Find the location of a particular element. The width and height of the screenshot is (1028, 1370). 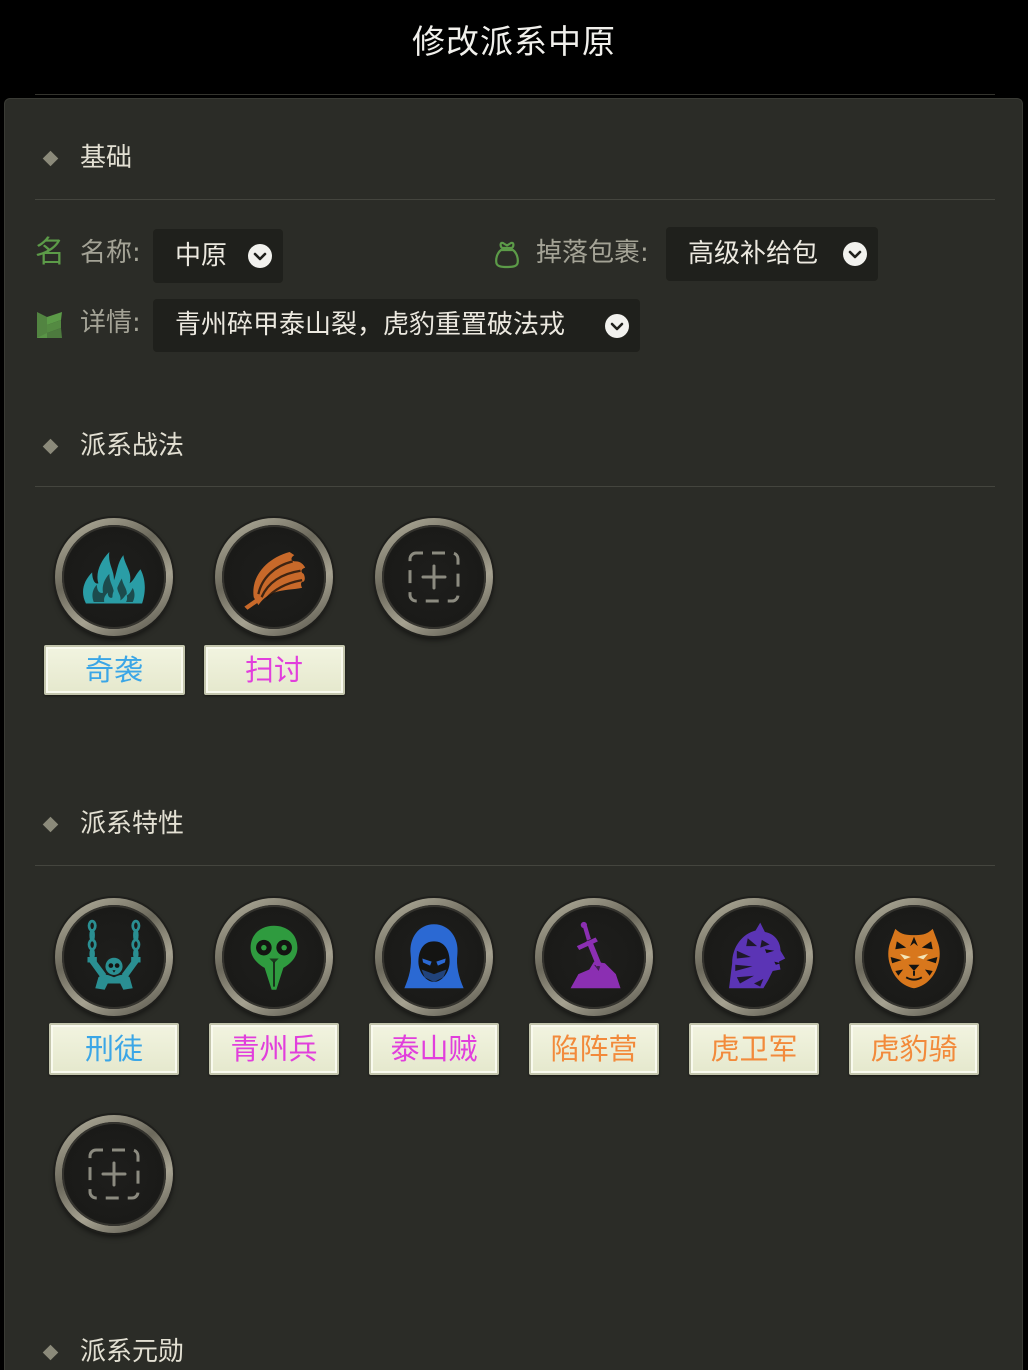

add-trait-item is located at coordinates (114, 1174).